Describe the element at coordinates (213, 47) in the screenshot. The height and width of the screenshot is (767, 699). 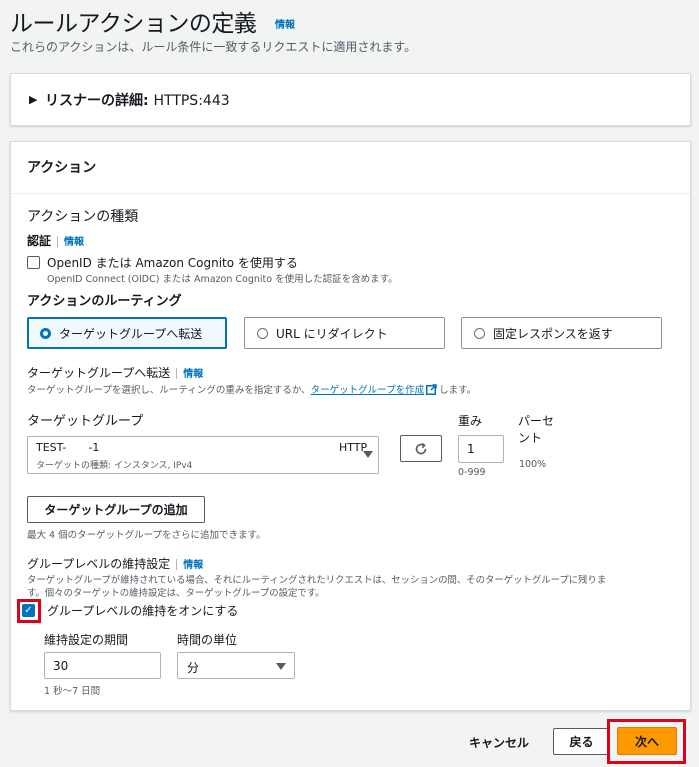
I see `page-subtitle: これらのアクションは、ルール条件に一致するリクエストに適用されます。` at that location.